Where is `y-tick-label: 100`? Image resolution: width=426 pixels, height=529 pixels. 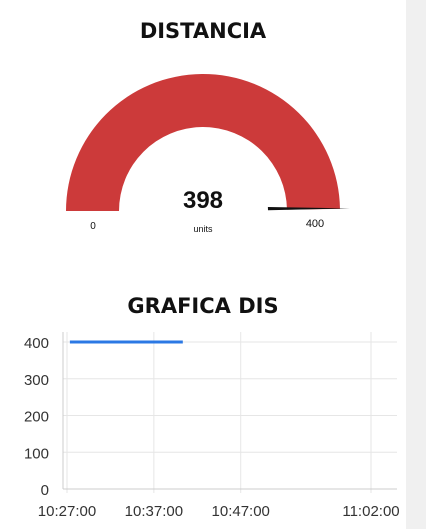 y-tick-label: 100 is located at coordinates (36, 453).